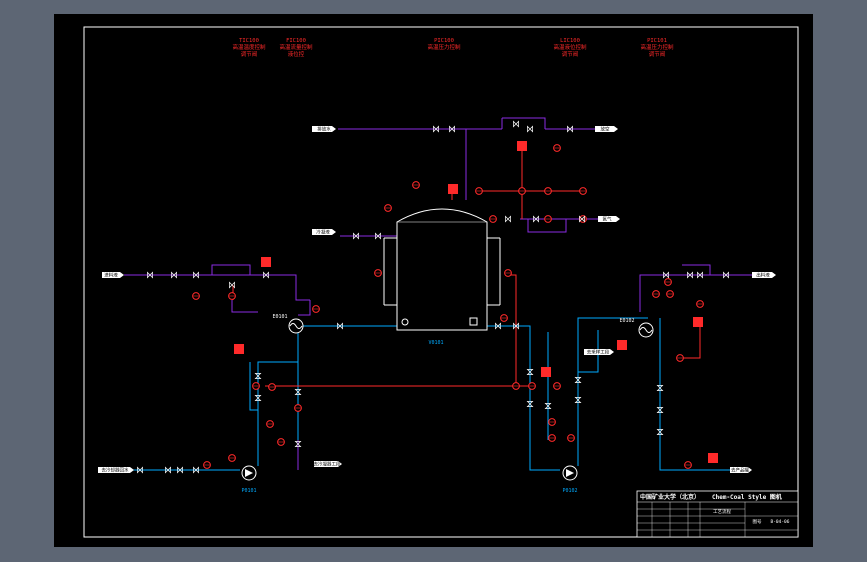 The height and width of the screenshot is (562, 867). I want to click on svg-text: LIC100, so click(570, 41).